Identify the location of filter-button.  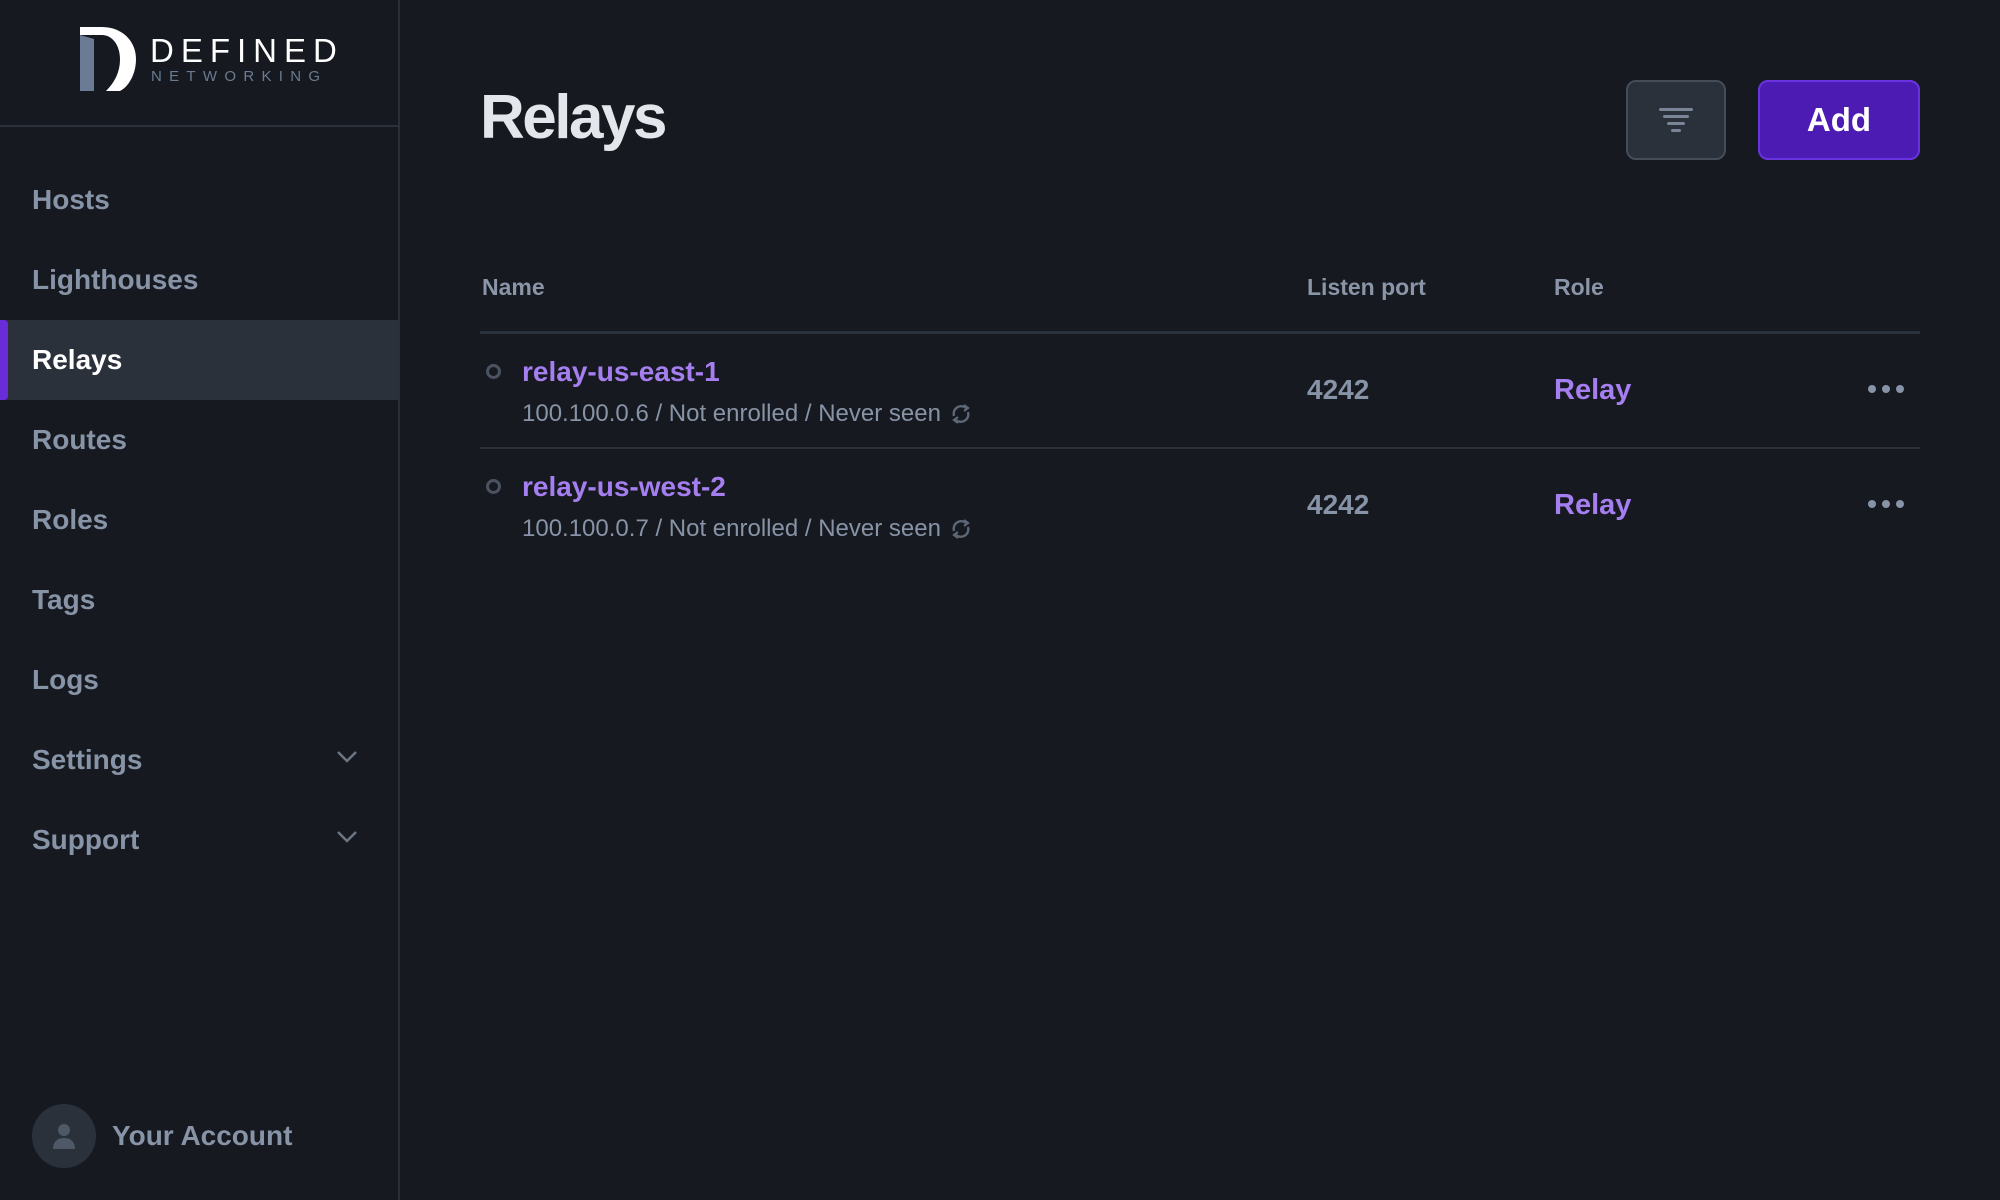
(1676, 120).